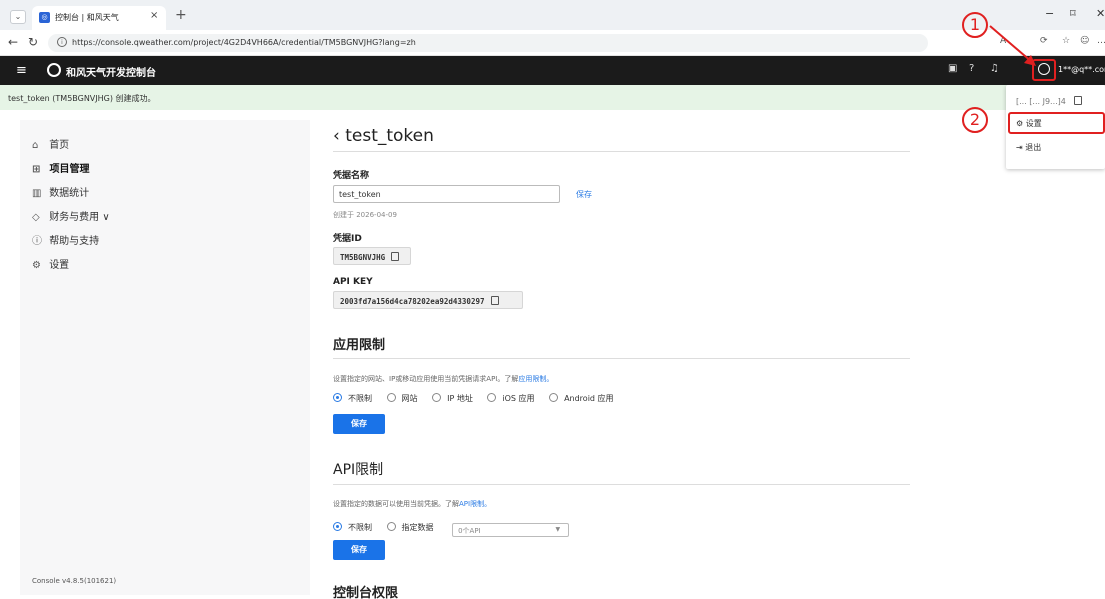  What do you see at coordinates (412, 504) in the screenshot?
I see `api-limit-desc: 设置指定的数据可以使用当前凭据。了解API限制。` at bounding box center [412, 504].